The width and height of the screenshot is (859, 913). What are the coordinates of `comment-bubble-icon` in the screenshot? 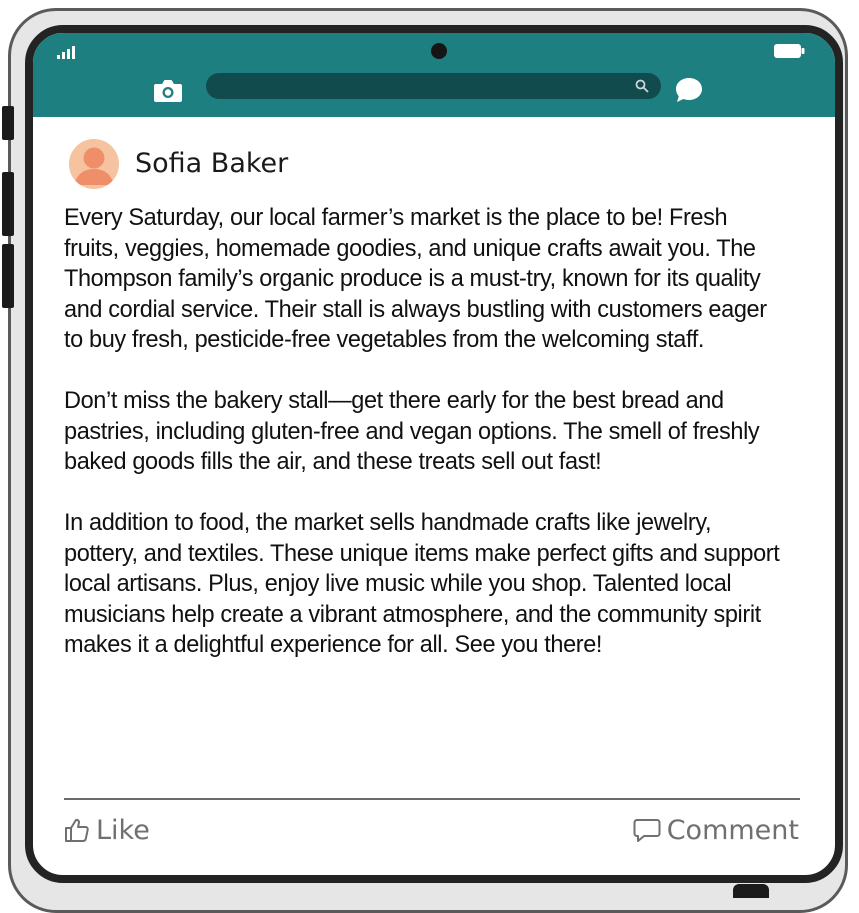 It's located at (647, 830).